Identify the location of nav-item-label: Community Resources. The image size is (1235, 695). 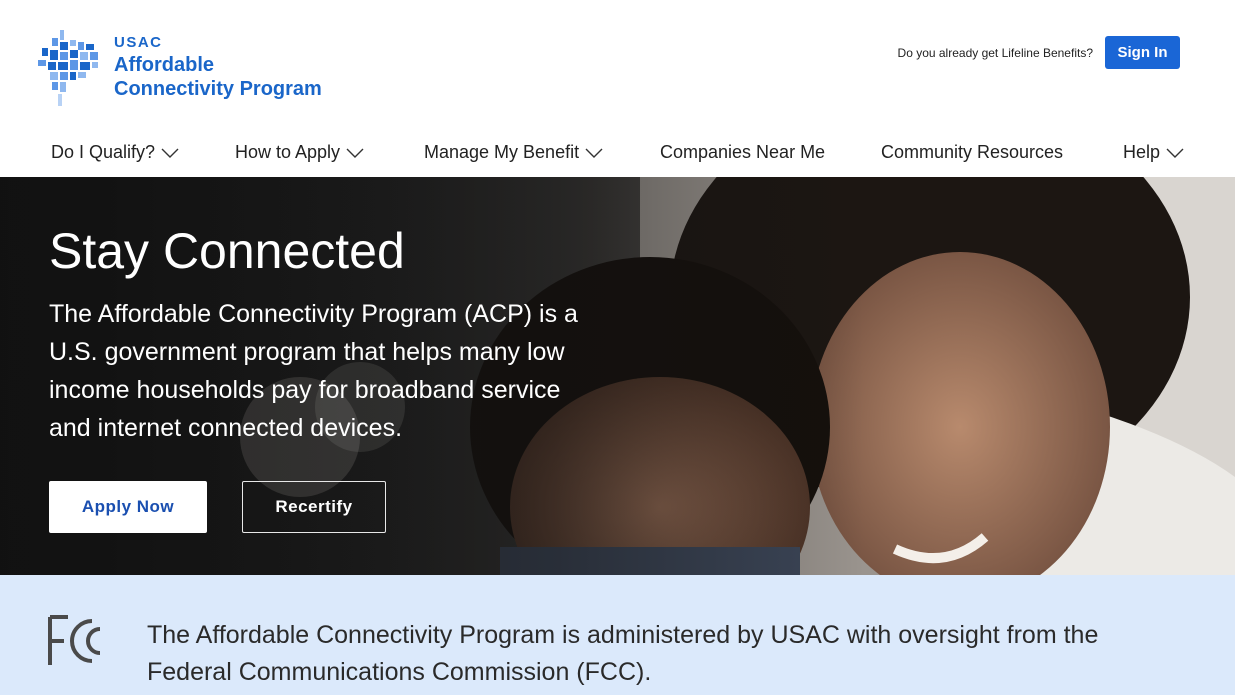
(972, 152).